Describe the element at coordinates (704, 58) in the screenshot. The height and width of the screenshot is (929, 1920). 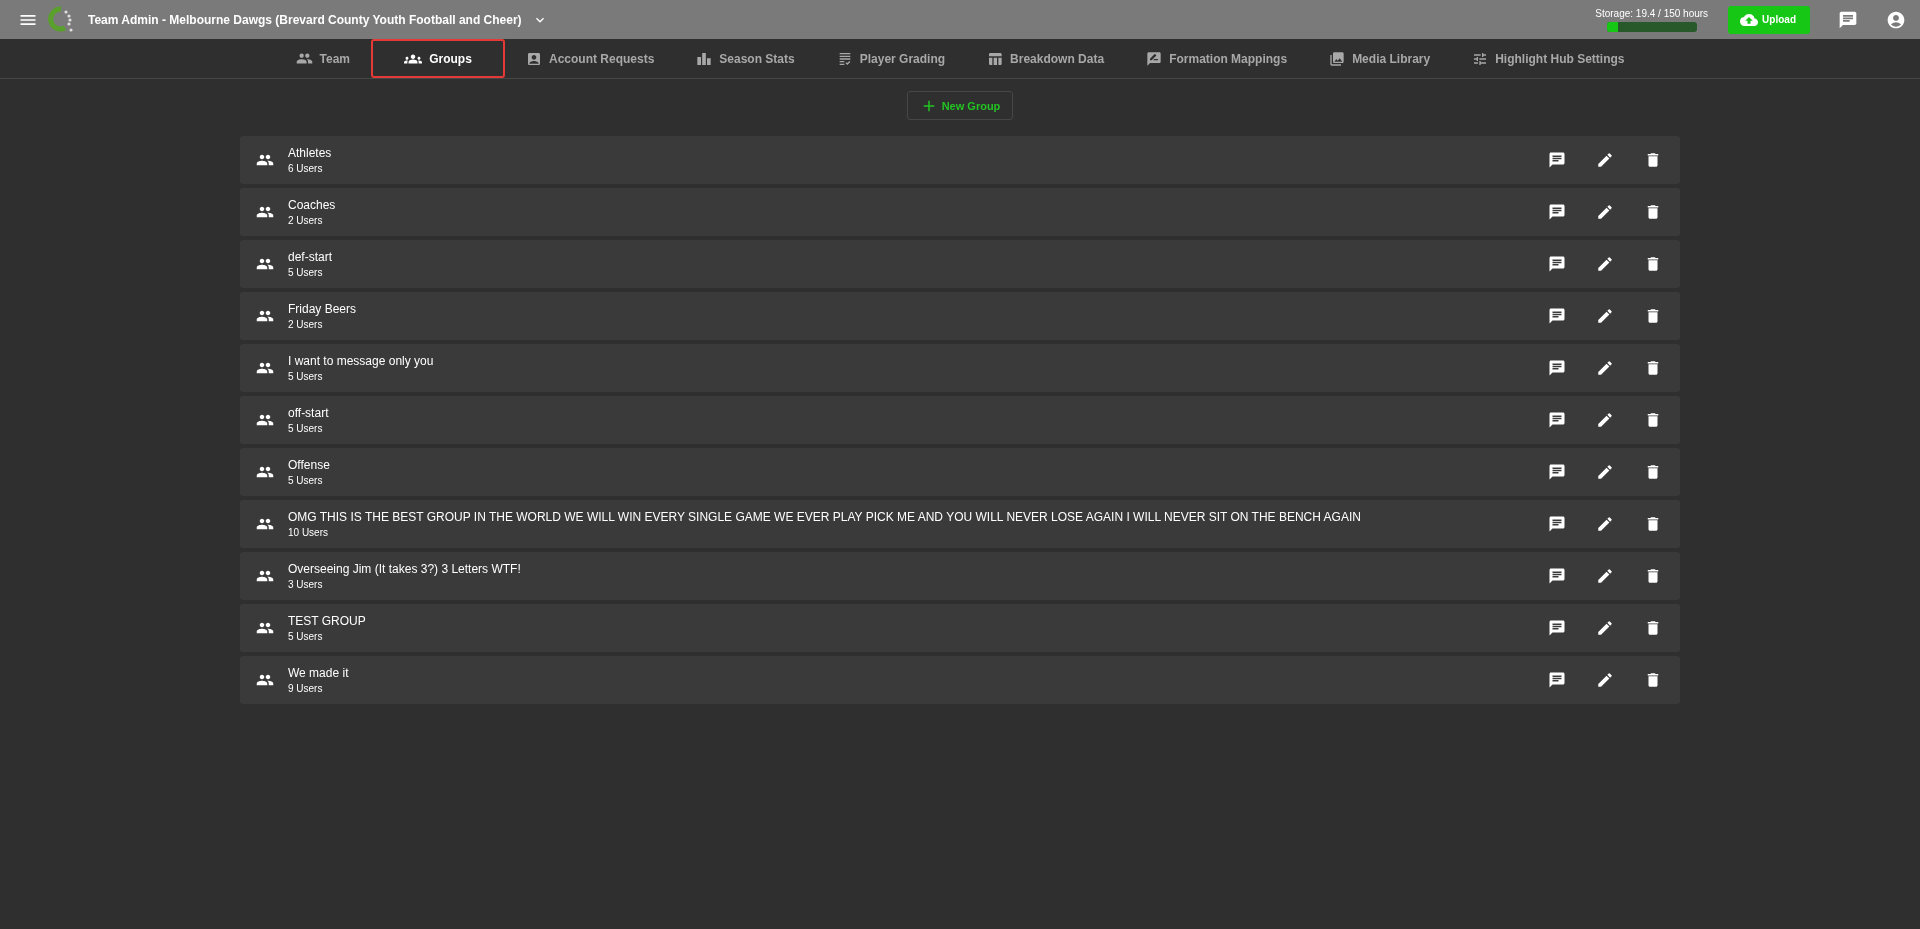
I see `bar-chart-icon` at that location.